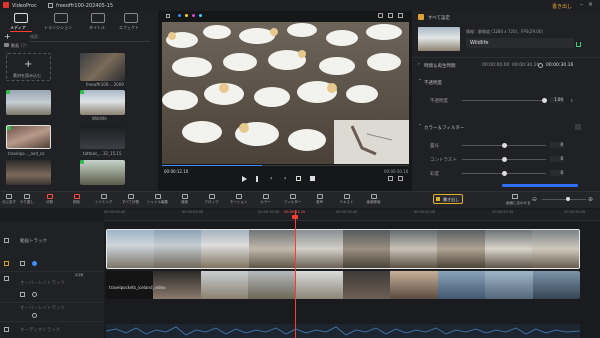  Describe the element at coordinates (186, 15) in the screenshot. I see `color-dot-yellow` at that location.